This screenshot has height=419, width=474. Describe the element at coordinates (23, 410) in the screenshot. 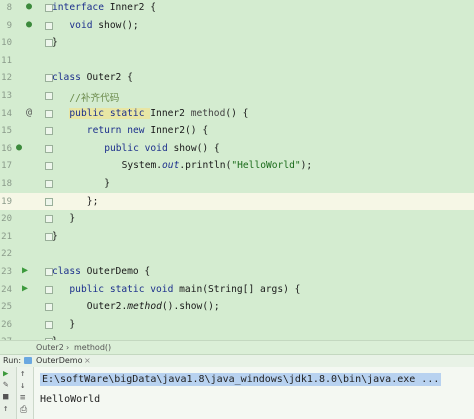

I see `print-icon: ⎙` at that location.